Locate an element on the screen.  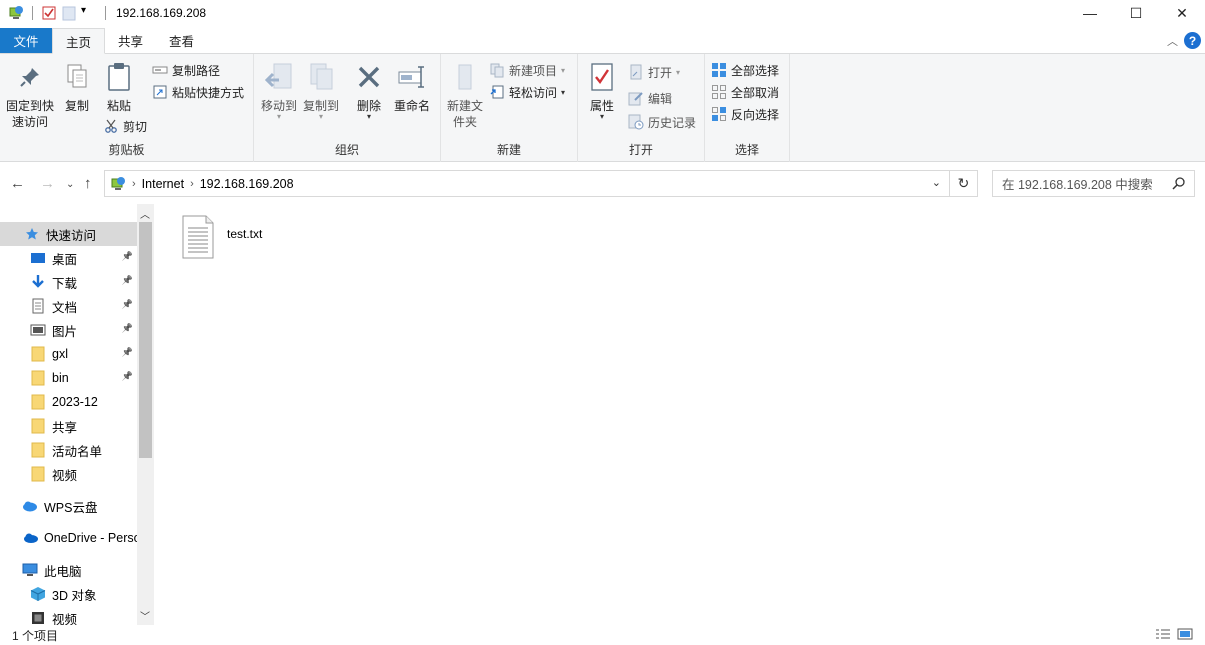
new-item-button: 新建项目 ▾ is located at coordinates (527, 70).